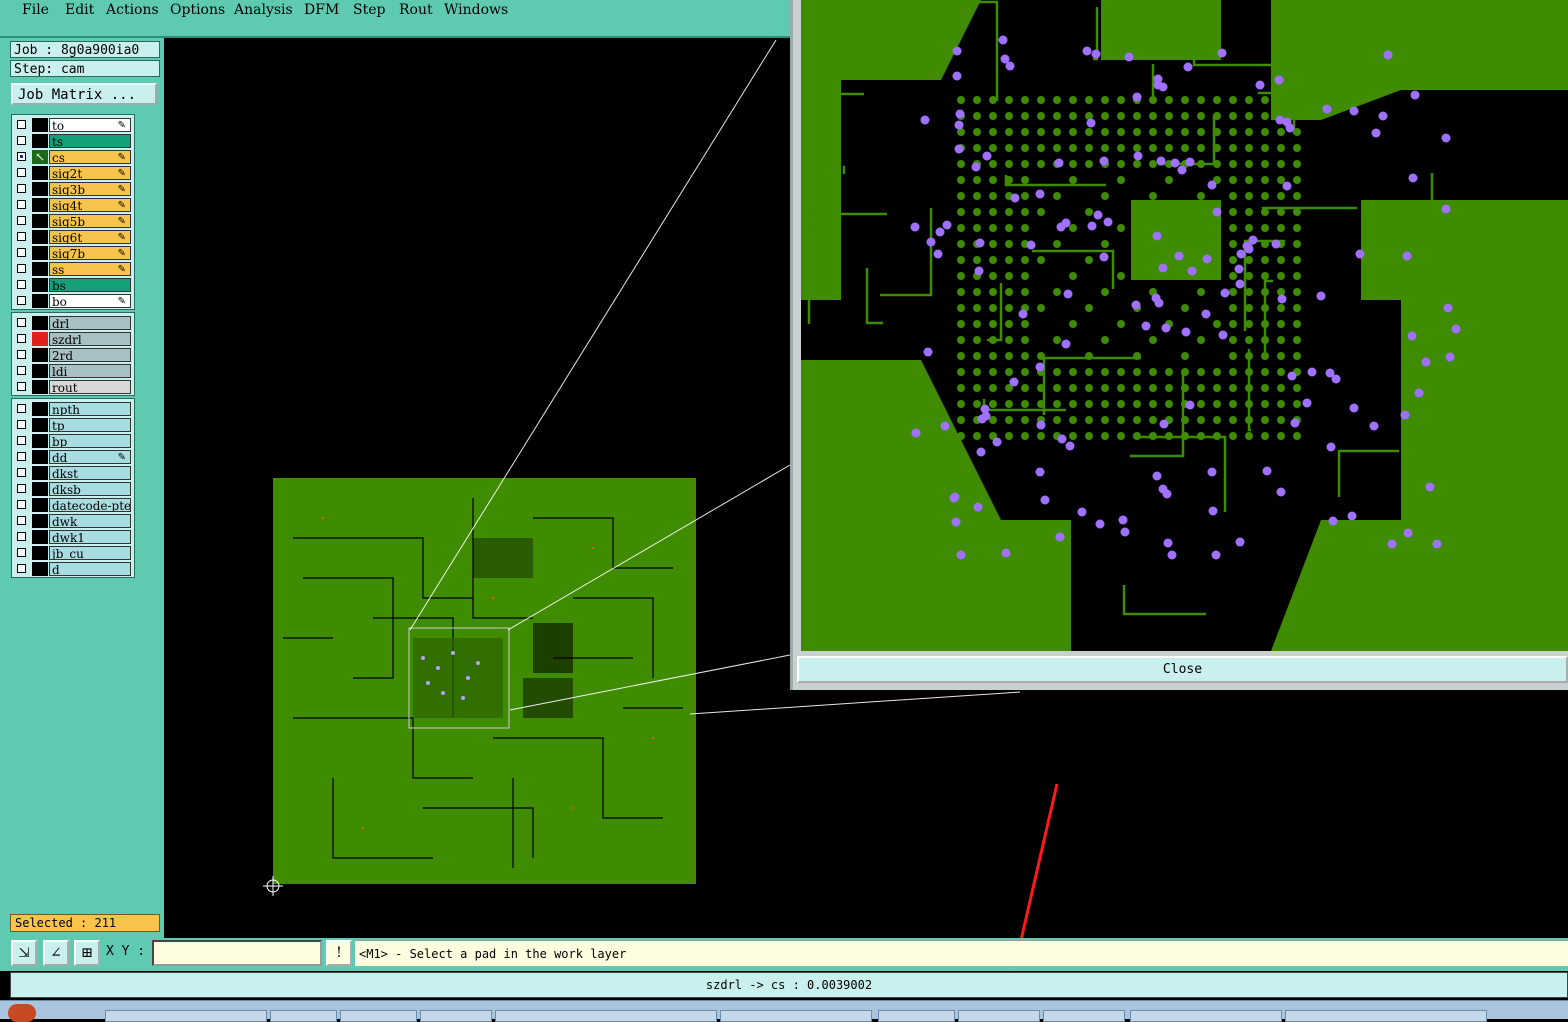 The image size is (1568, 1022). I want to click on layer-name: dwk1, so click(90, 537).